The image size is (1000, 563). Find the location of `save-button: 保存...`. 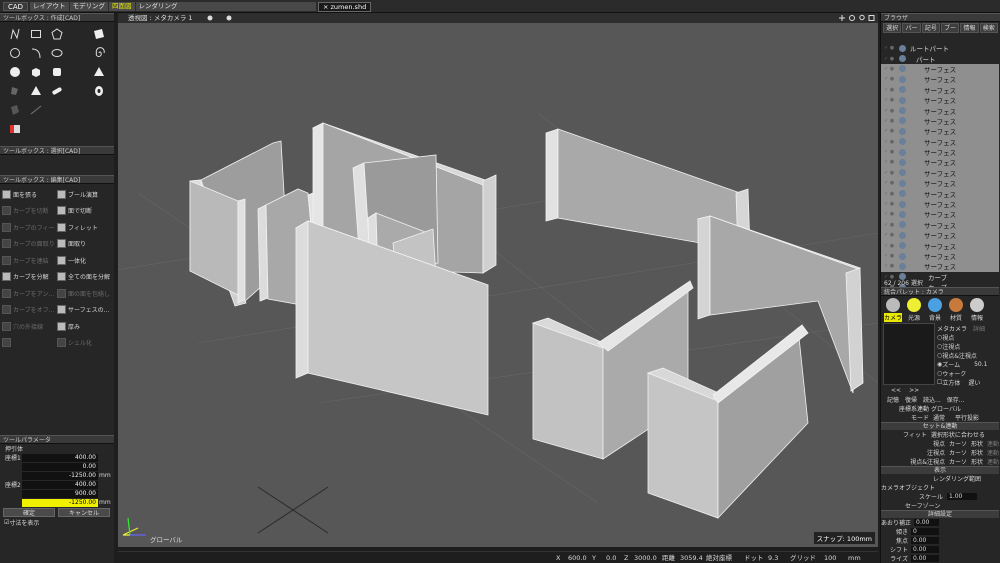

save-button: 保存... is located at coordinates (956, 399).